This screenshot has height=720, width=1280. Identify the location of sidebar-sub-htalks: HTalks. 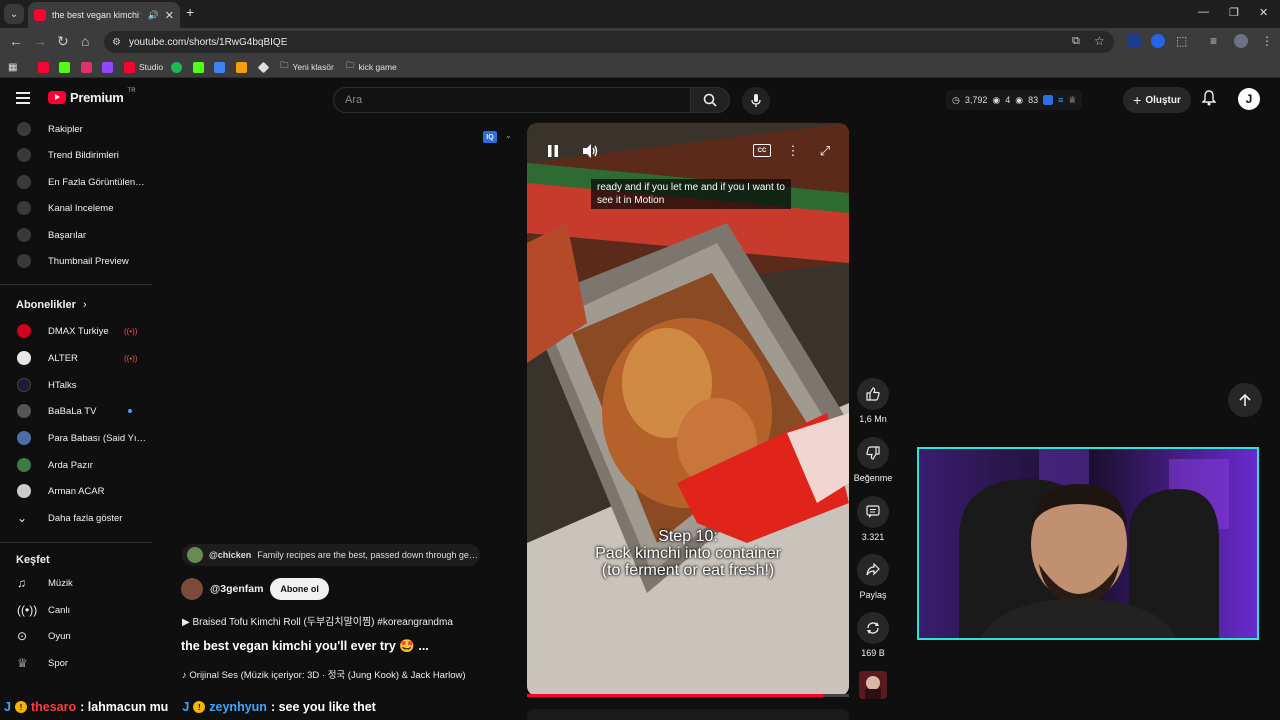
(77, 385).